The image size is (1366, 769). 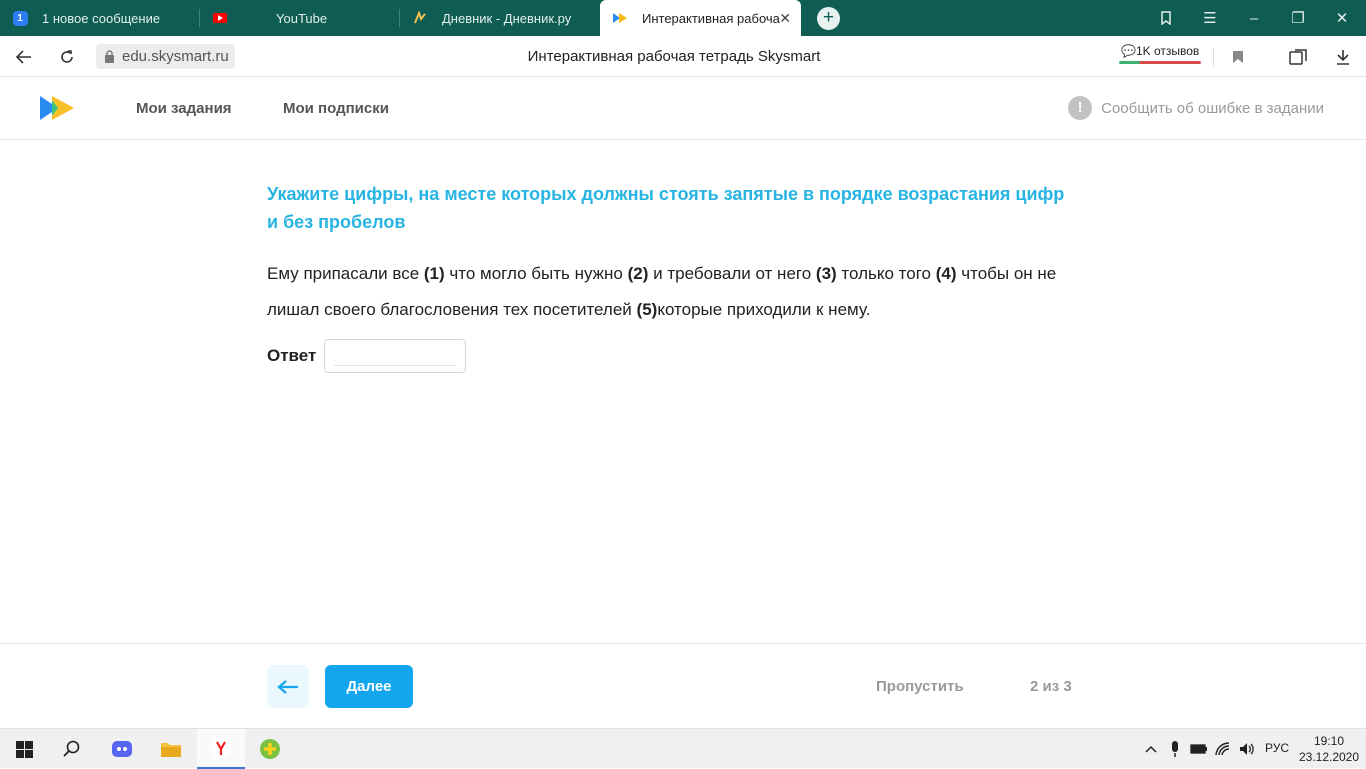 I want to click on answer-label: Ответ, so click(x=292, y=355).